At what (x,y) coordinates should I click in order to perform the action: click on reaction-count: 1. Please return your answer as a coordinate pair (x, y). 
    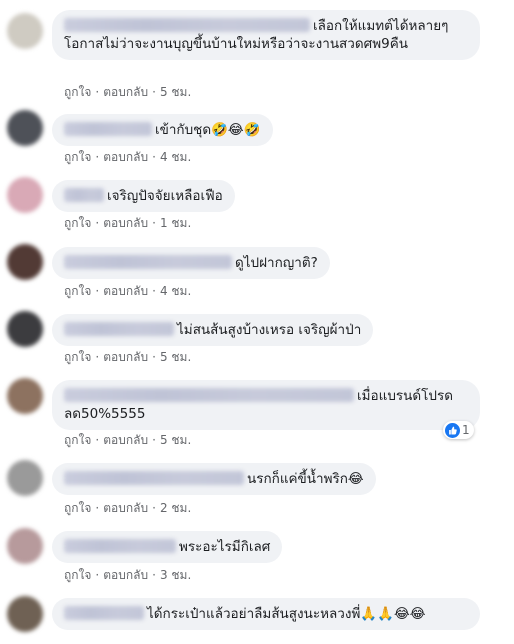
    Looking at the image, I should click on (466, 430).